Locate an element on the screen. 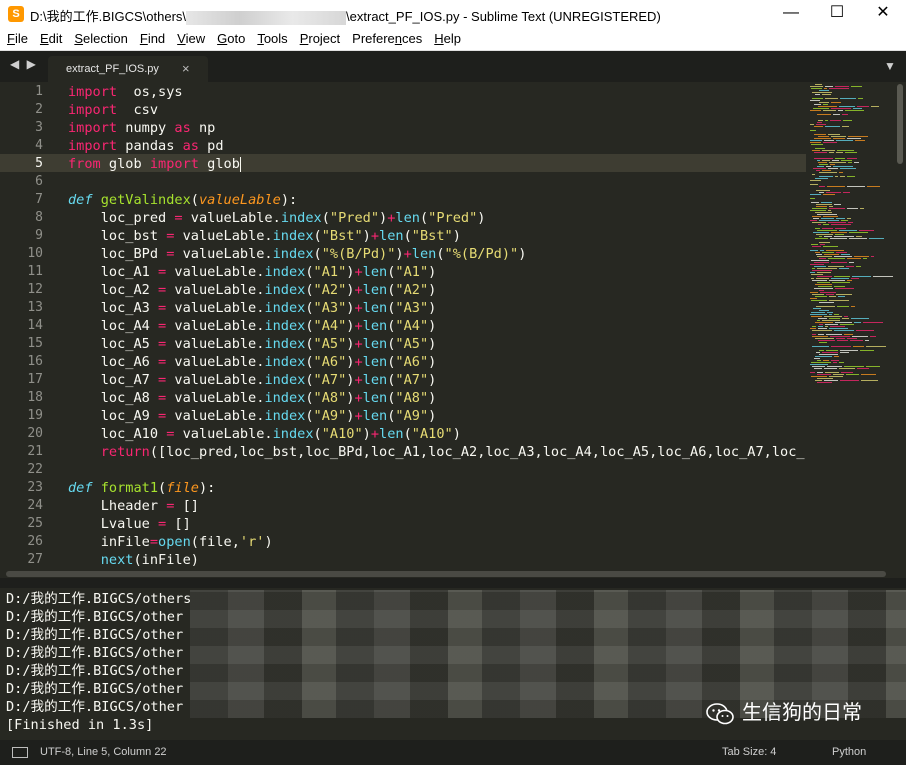  minimize-button: — is located at coordinates (791, 14).